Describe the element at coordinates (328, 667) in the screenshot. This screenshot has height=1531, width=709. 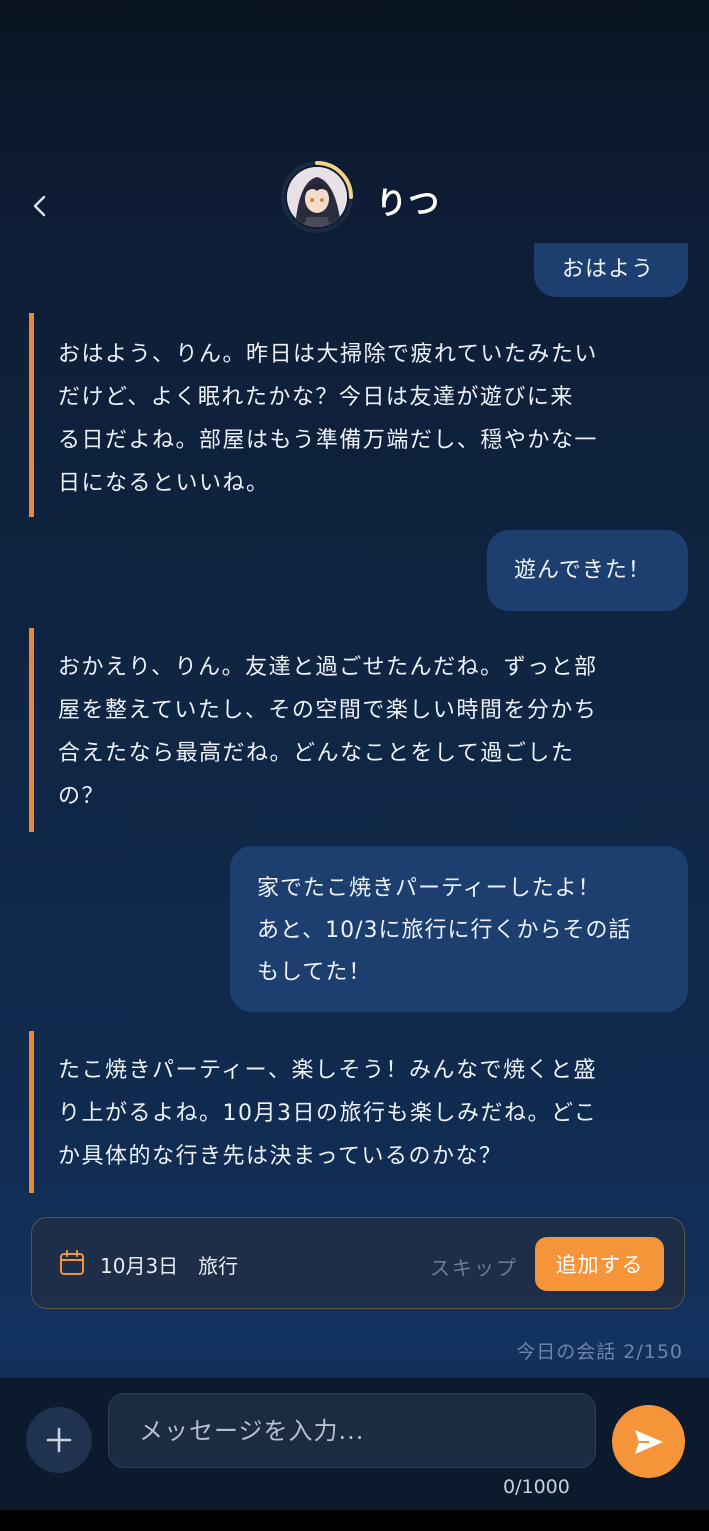
I see `bot-message-line: おかえり、りん。友達と過ごせたんだね。ずっと部` at that location.